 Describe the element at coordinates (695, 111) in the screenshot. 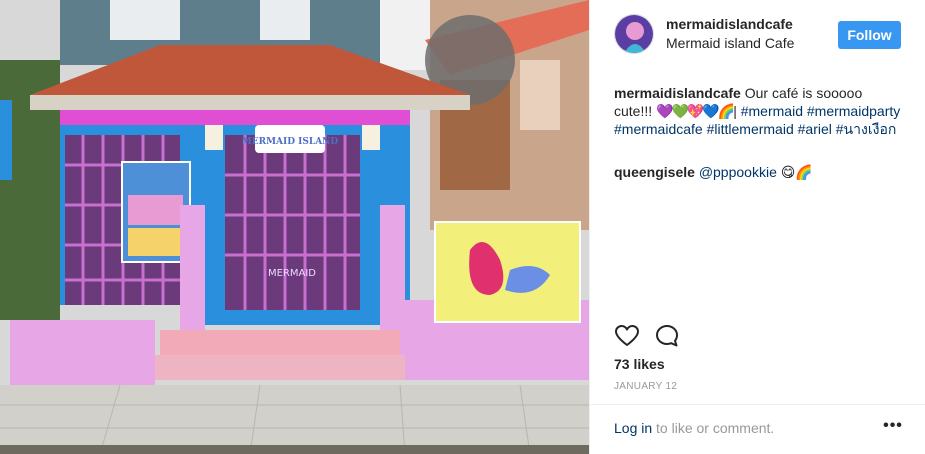

I see `caption-emoji: 💜💚💖💙🌈` at that location.